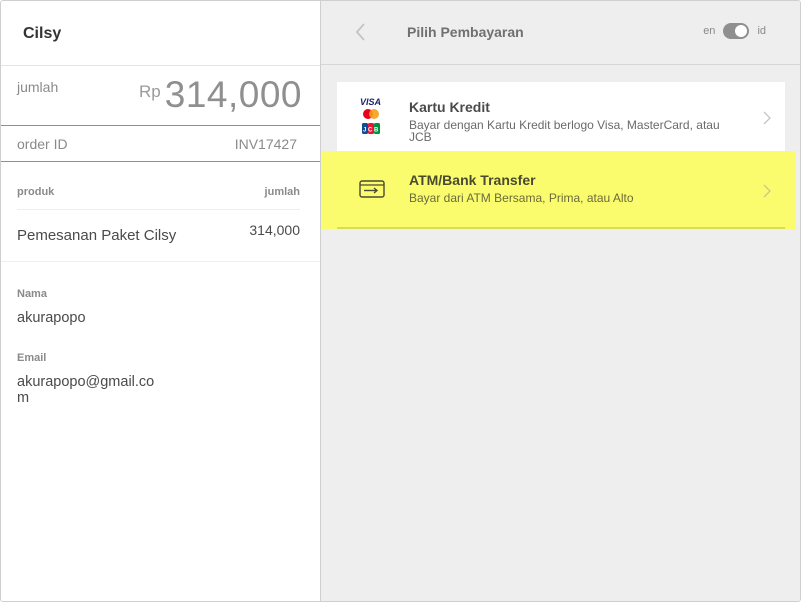 The height and width of the screenshot is (602, 801). Describe the element at coordinates (233, 94) in the screenshot. I see `amount-number: 314,000` at that location.